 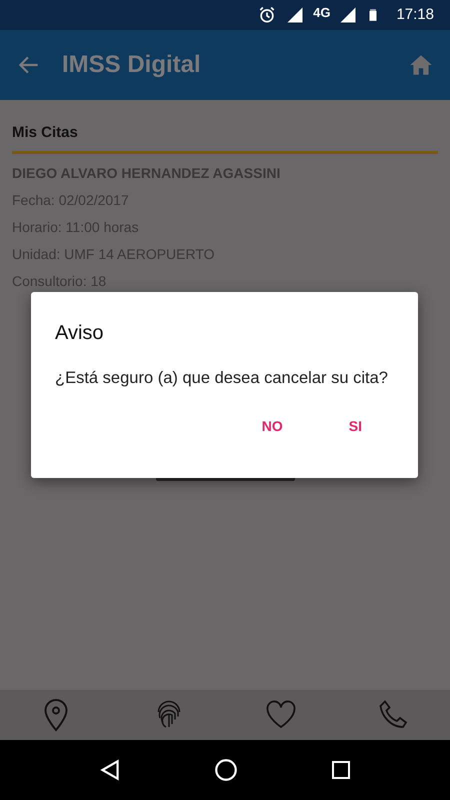 What do you see at coordinates (80, 333) in the screenshot?
I see `dialog-title: Aviso` at bounding box center [80, 333].